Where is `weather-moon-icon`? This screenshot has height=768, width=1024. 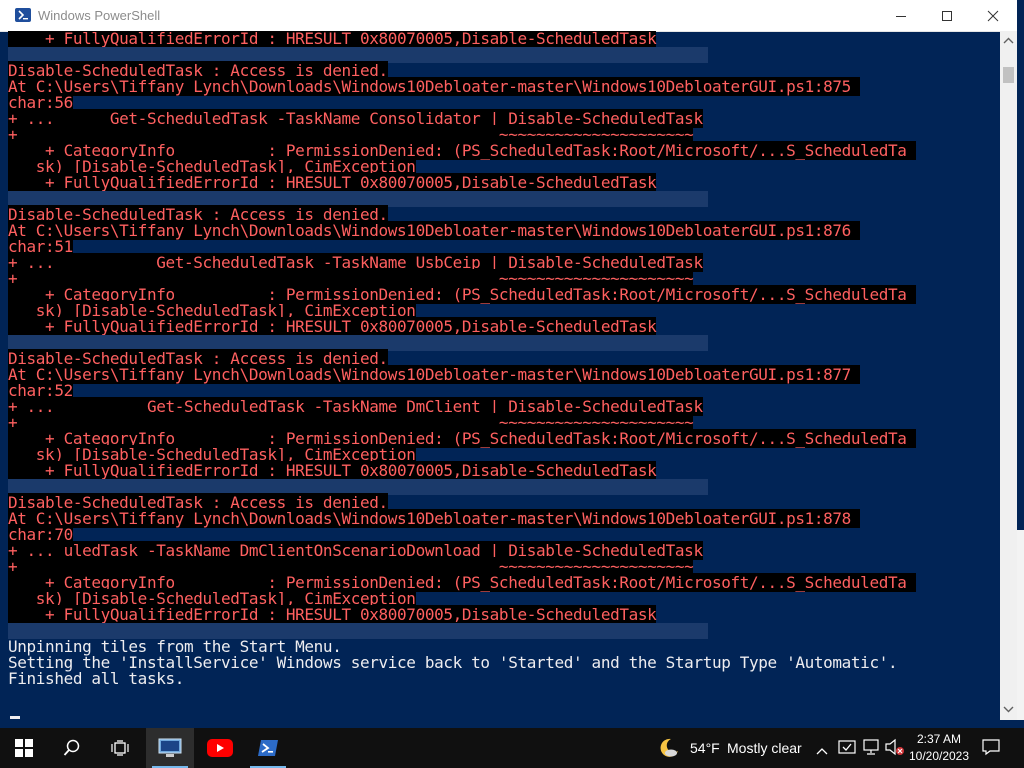 weather-moon-icon is located at coordinates (669, 750).